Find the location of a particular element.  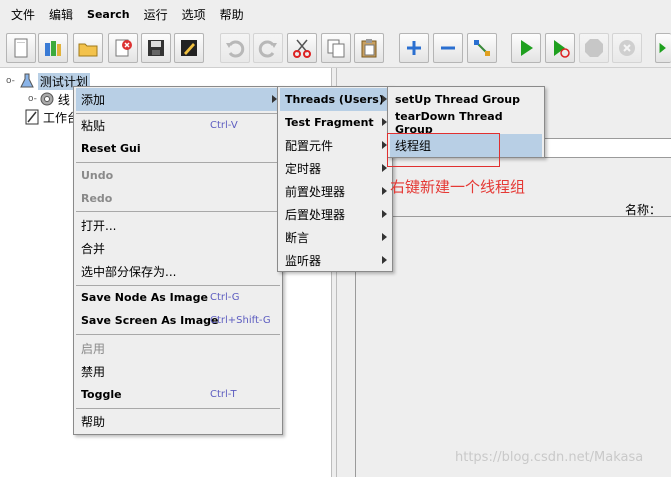

annotation-text: 右键新建一个线程组 is located at coordinates (458, 187).